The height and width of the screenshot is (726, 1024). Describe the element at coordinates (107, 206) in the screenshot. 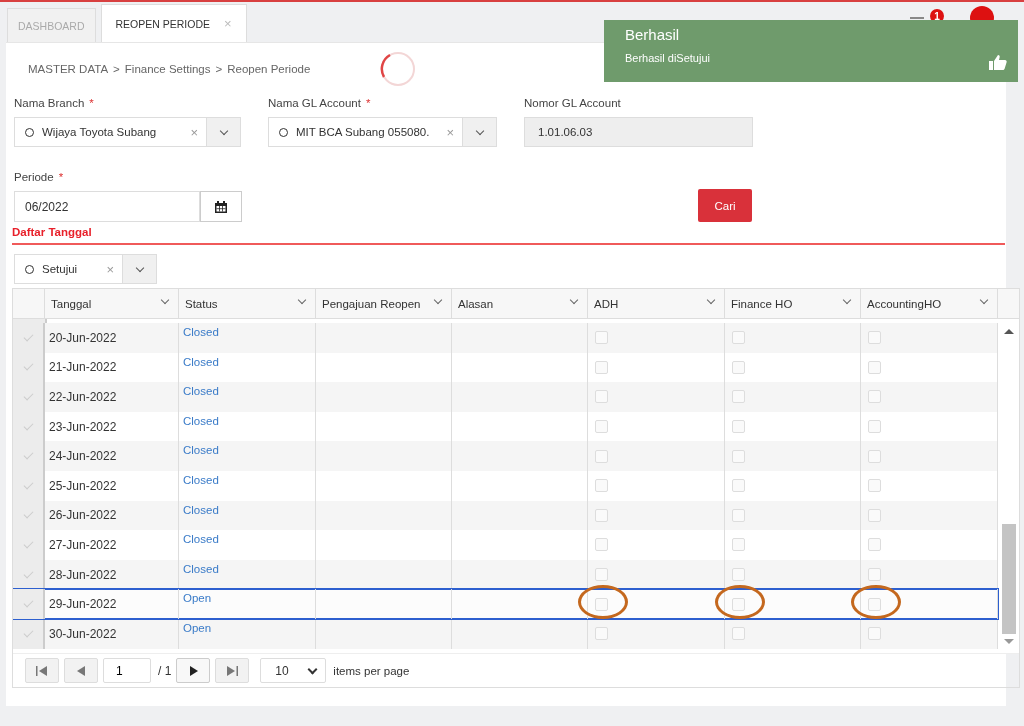

I see `periode-field: 06/2022` at that location.